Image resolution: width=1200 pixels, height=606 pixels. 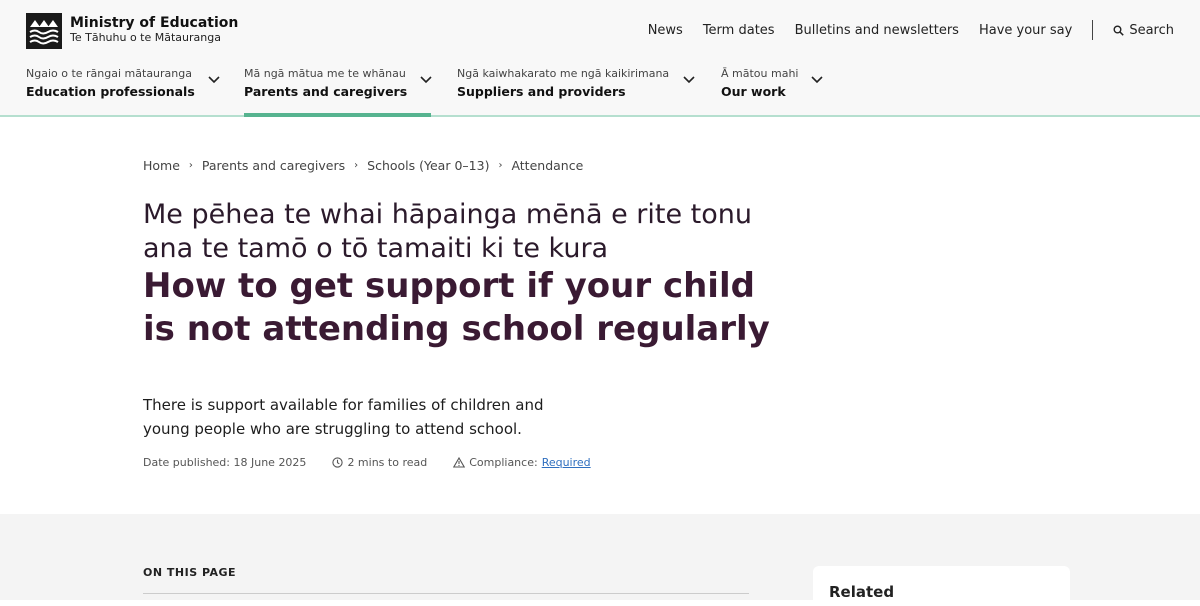 I want to click on nav-label: Parents and caregivers, so click(x=326, y=91).